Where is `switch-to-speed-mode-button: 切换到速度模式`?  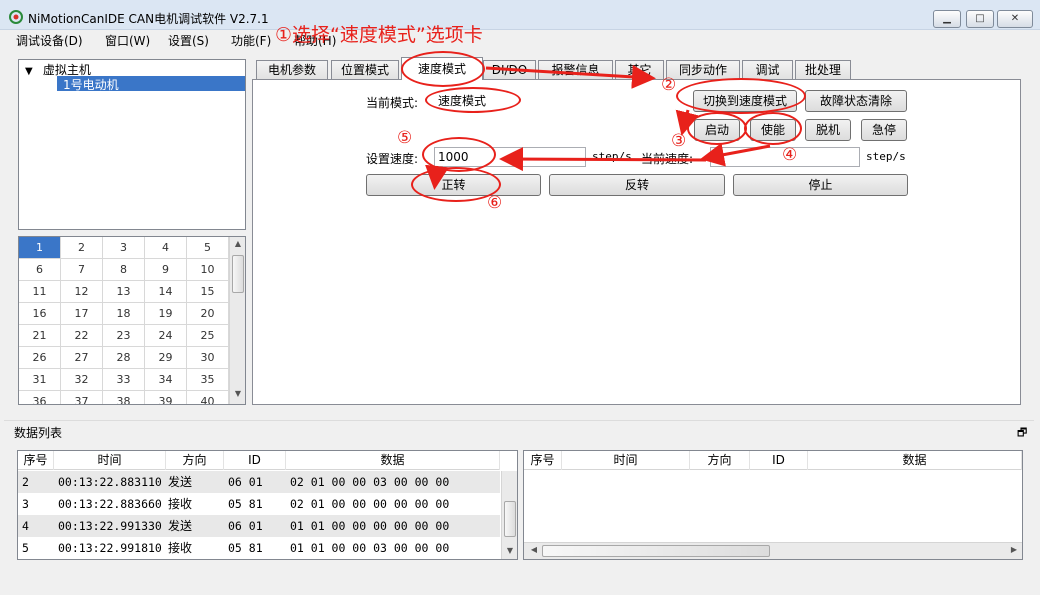
switch-to-speed-mode-button: 切换到速度模式 is located at coordinates (745, 101).